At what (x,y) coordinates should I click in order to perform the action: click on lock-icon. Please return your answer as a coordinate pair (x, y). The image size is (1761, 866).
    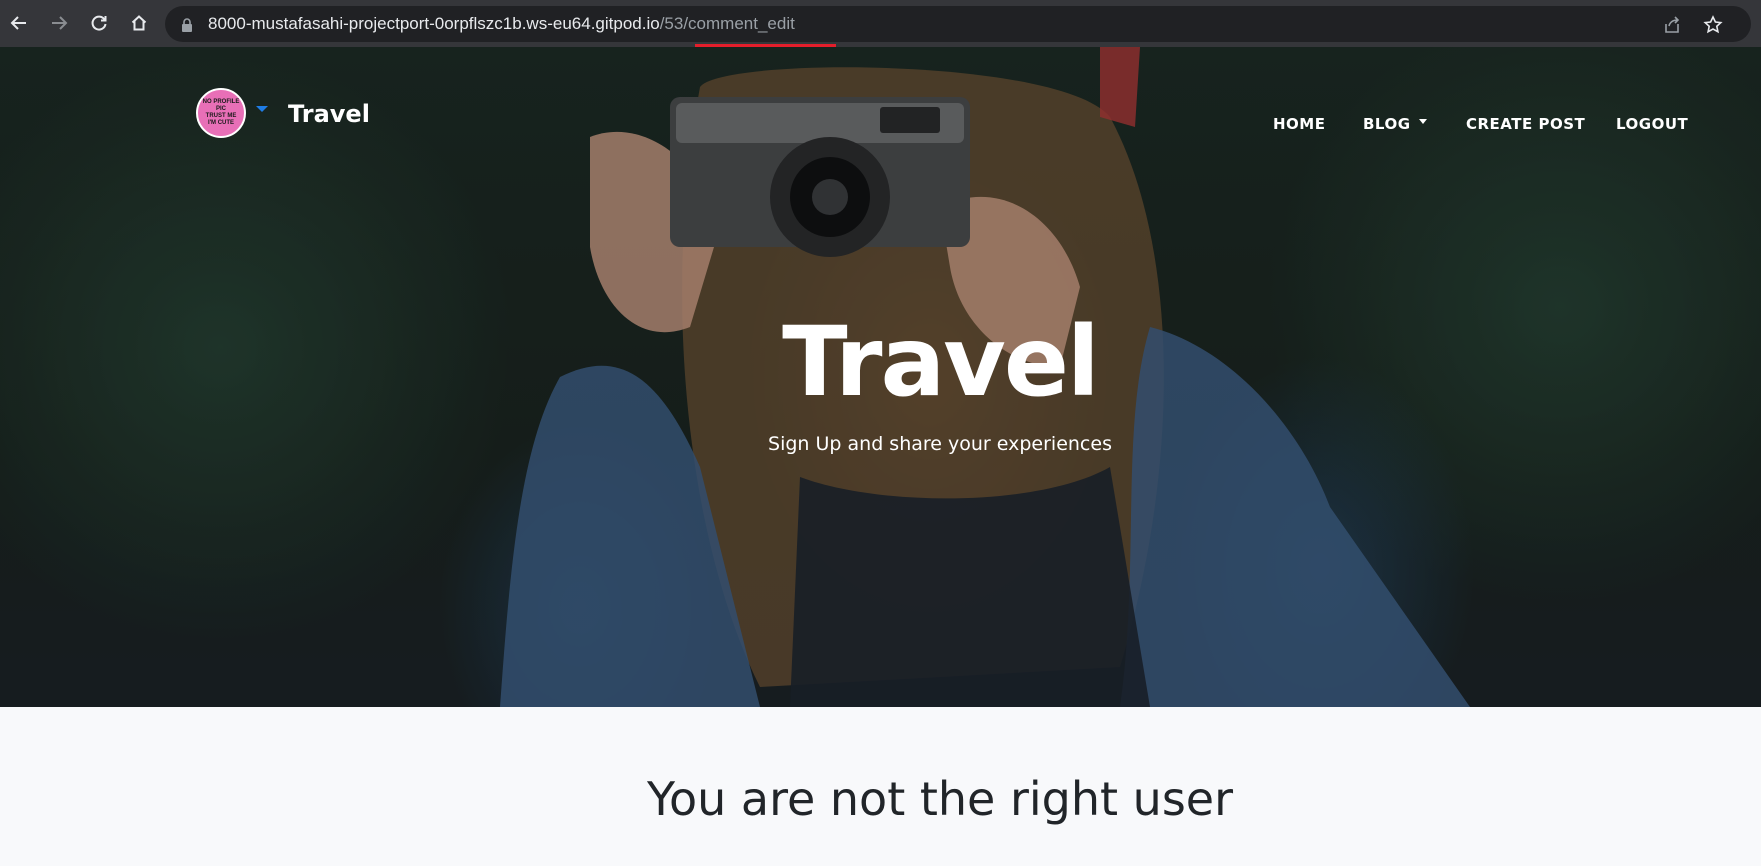
    Looking at the image, I should click on (187, 26).